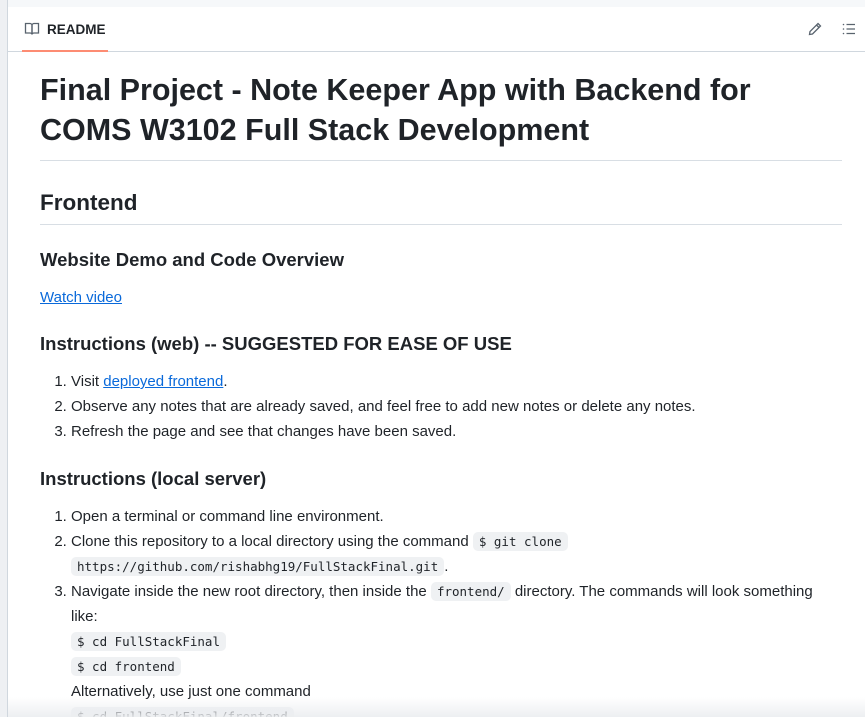 This screenshot has height=717, width=865. Describe the element at coordinates (76, 29) in the screenshot. I see `readme-tab-label: README` at that location.